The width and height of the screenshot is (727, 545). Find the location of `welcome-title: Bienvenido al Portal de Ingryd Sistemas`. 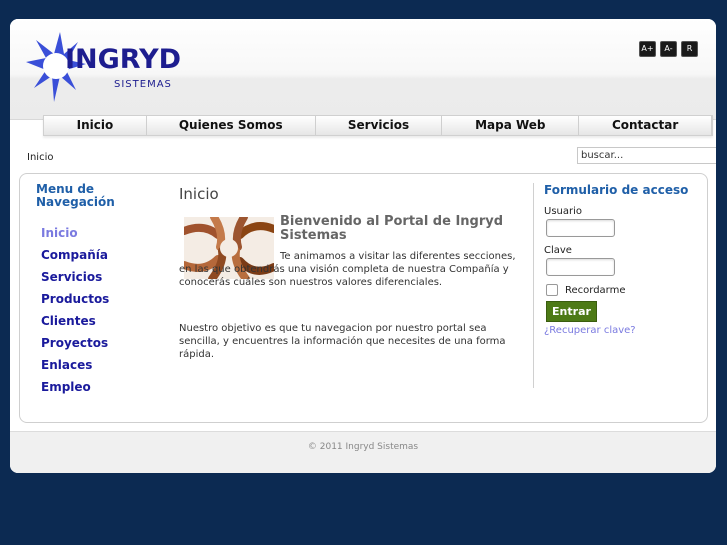

welcome-title: Bienvenido al Portal de Ingryd Sistemas is located at coordinates (392, 228).